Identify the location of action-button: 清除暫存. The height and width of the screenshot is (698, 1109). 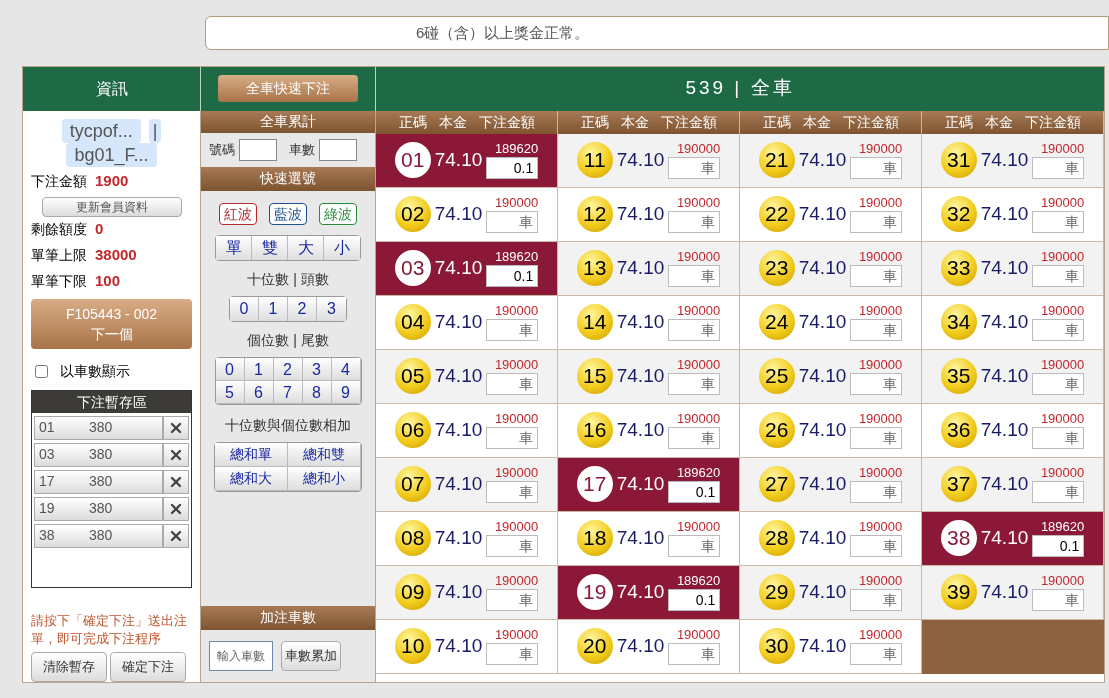
(69, 666).